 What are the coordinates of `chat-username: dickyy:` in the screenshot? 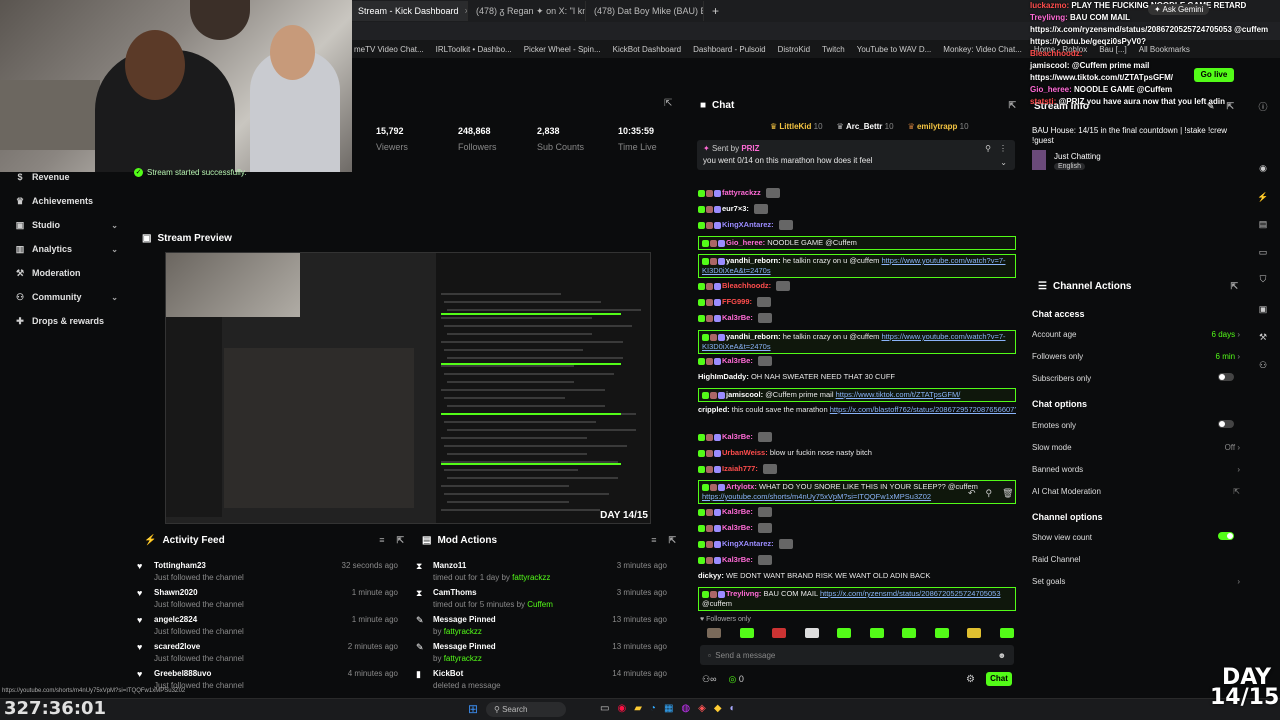 It's located at (711, 575).